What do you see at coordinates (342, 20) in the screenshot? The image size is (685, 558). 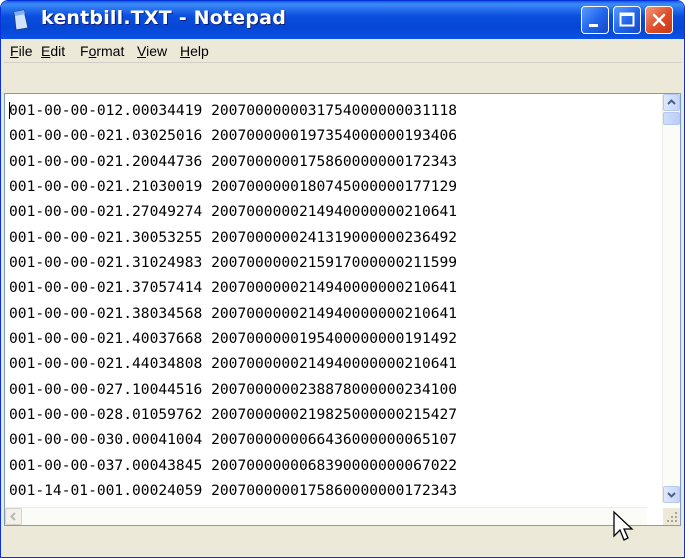 I see `title-bar: kentbill.TXT - Notepad` at bounding box center [342, 20].